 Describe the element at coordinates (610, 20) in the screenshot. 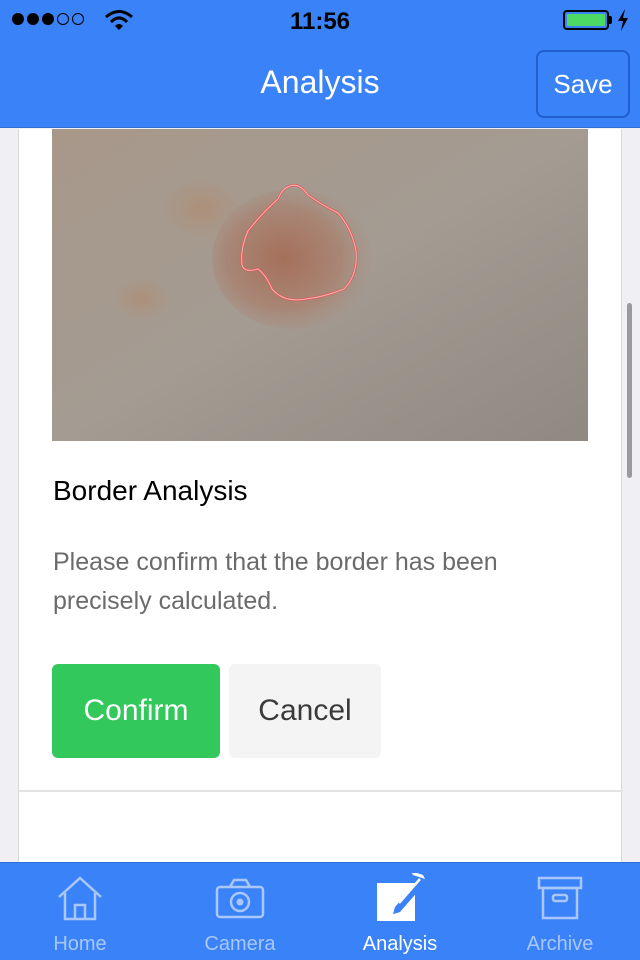

I see `battery-tip` at that location.